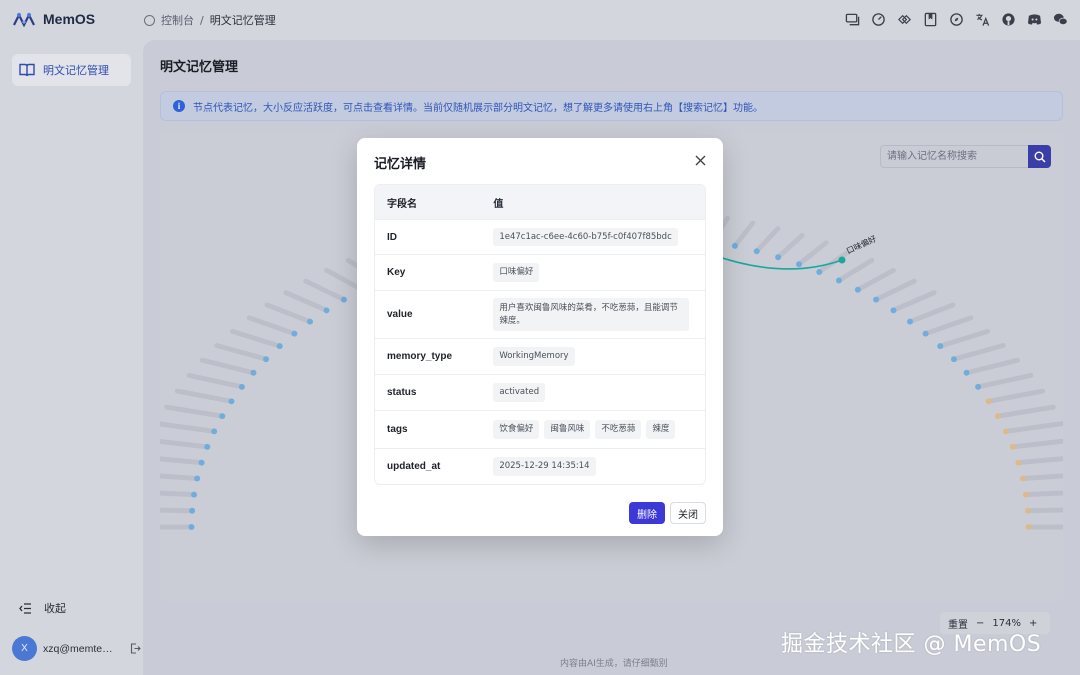 Image resolution: width=1080 pixels, height=675 pixels. What do you see at coordinates (852, 19) in the screenshot?
I see `chat-icon` at bounding box center [852, 19].